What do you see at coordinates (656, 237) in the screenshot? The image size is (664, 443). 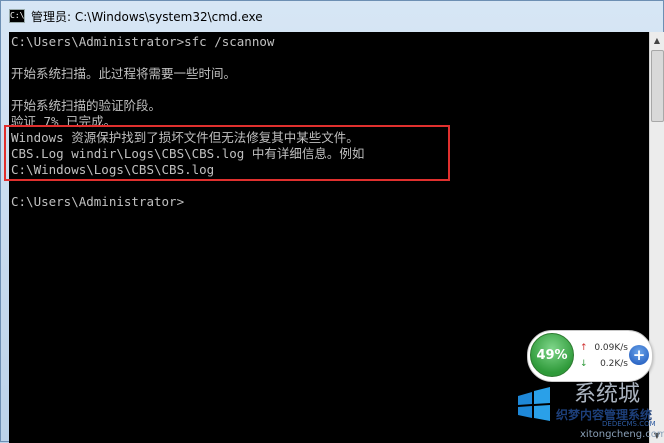 I see `vertical-scrollbar: ▲ ▼` at bounding box center [656, 237].